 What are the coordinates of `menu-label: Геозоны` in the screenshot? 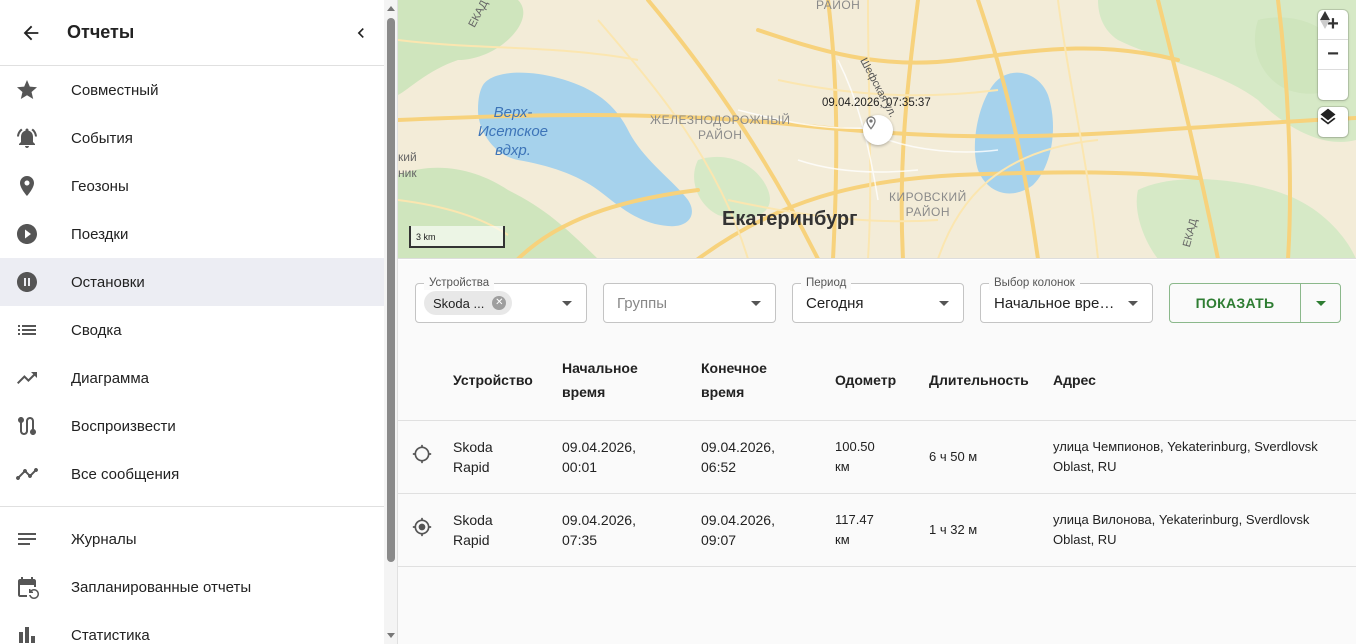 It's located at (100, 186).